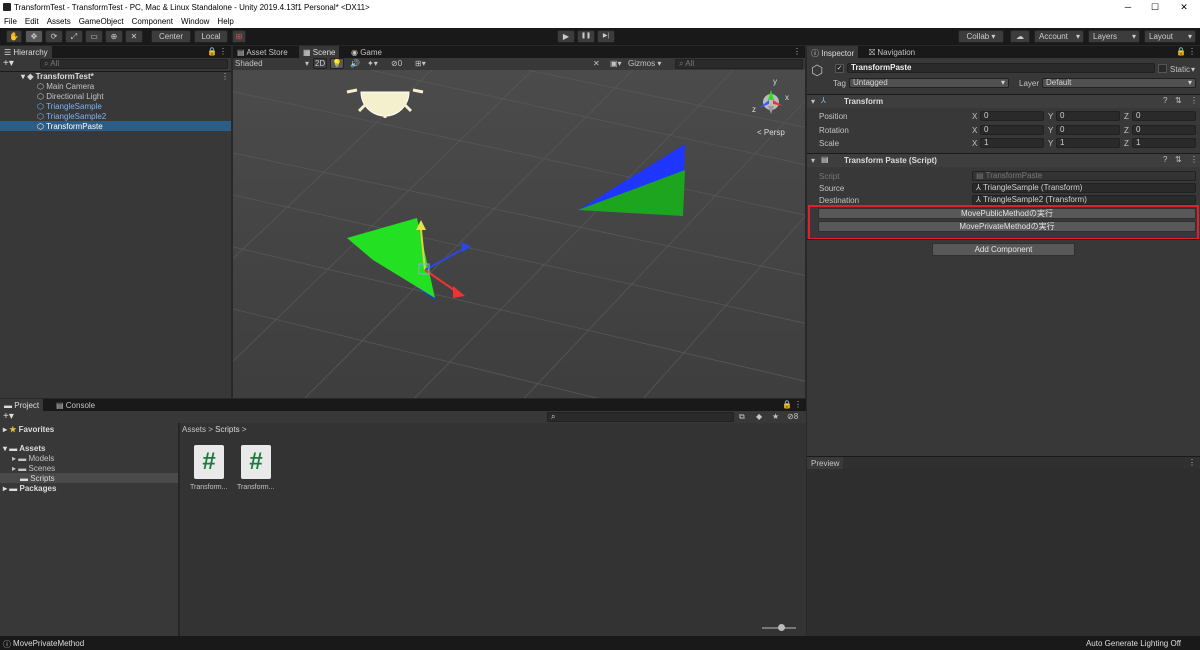 This screenshot has height=650, width=1200. Describe the element at coordinates (1133, 643) in the screenshot. I see `lighting-status: Auto Generate Lighting Off` at that location.